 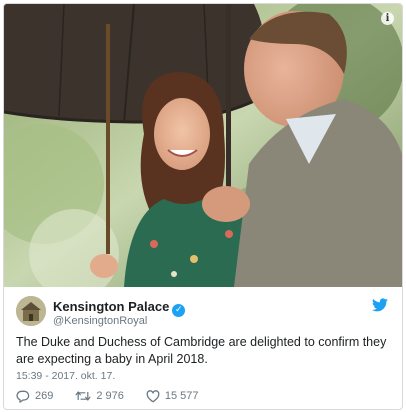 I want to click on retweet-count: 2 976, so click(x=110, y=396).